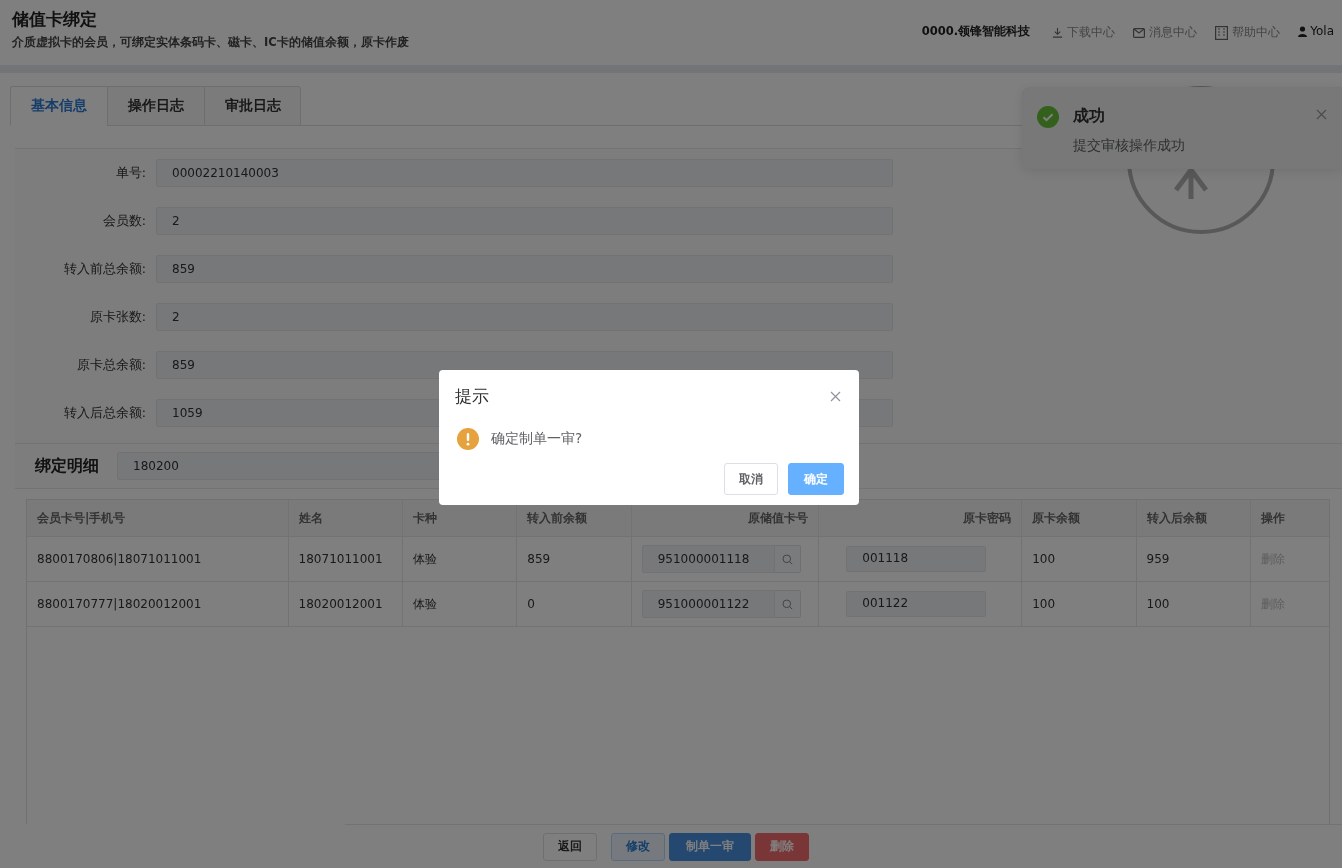  I want to click on dialog-button: 取消, so click(751, 479).